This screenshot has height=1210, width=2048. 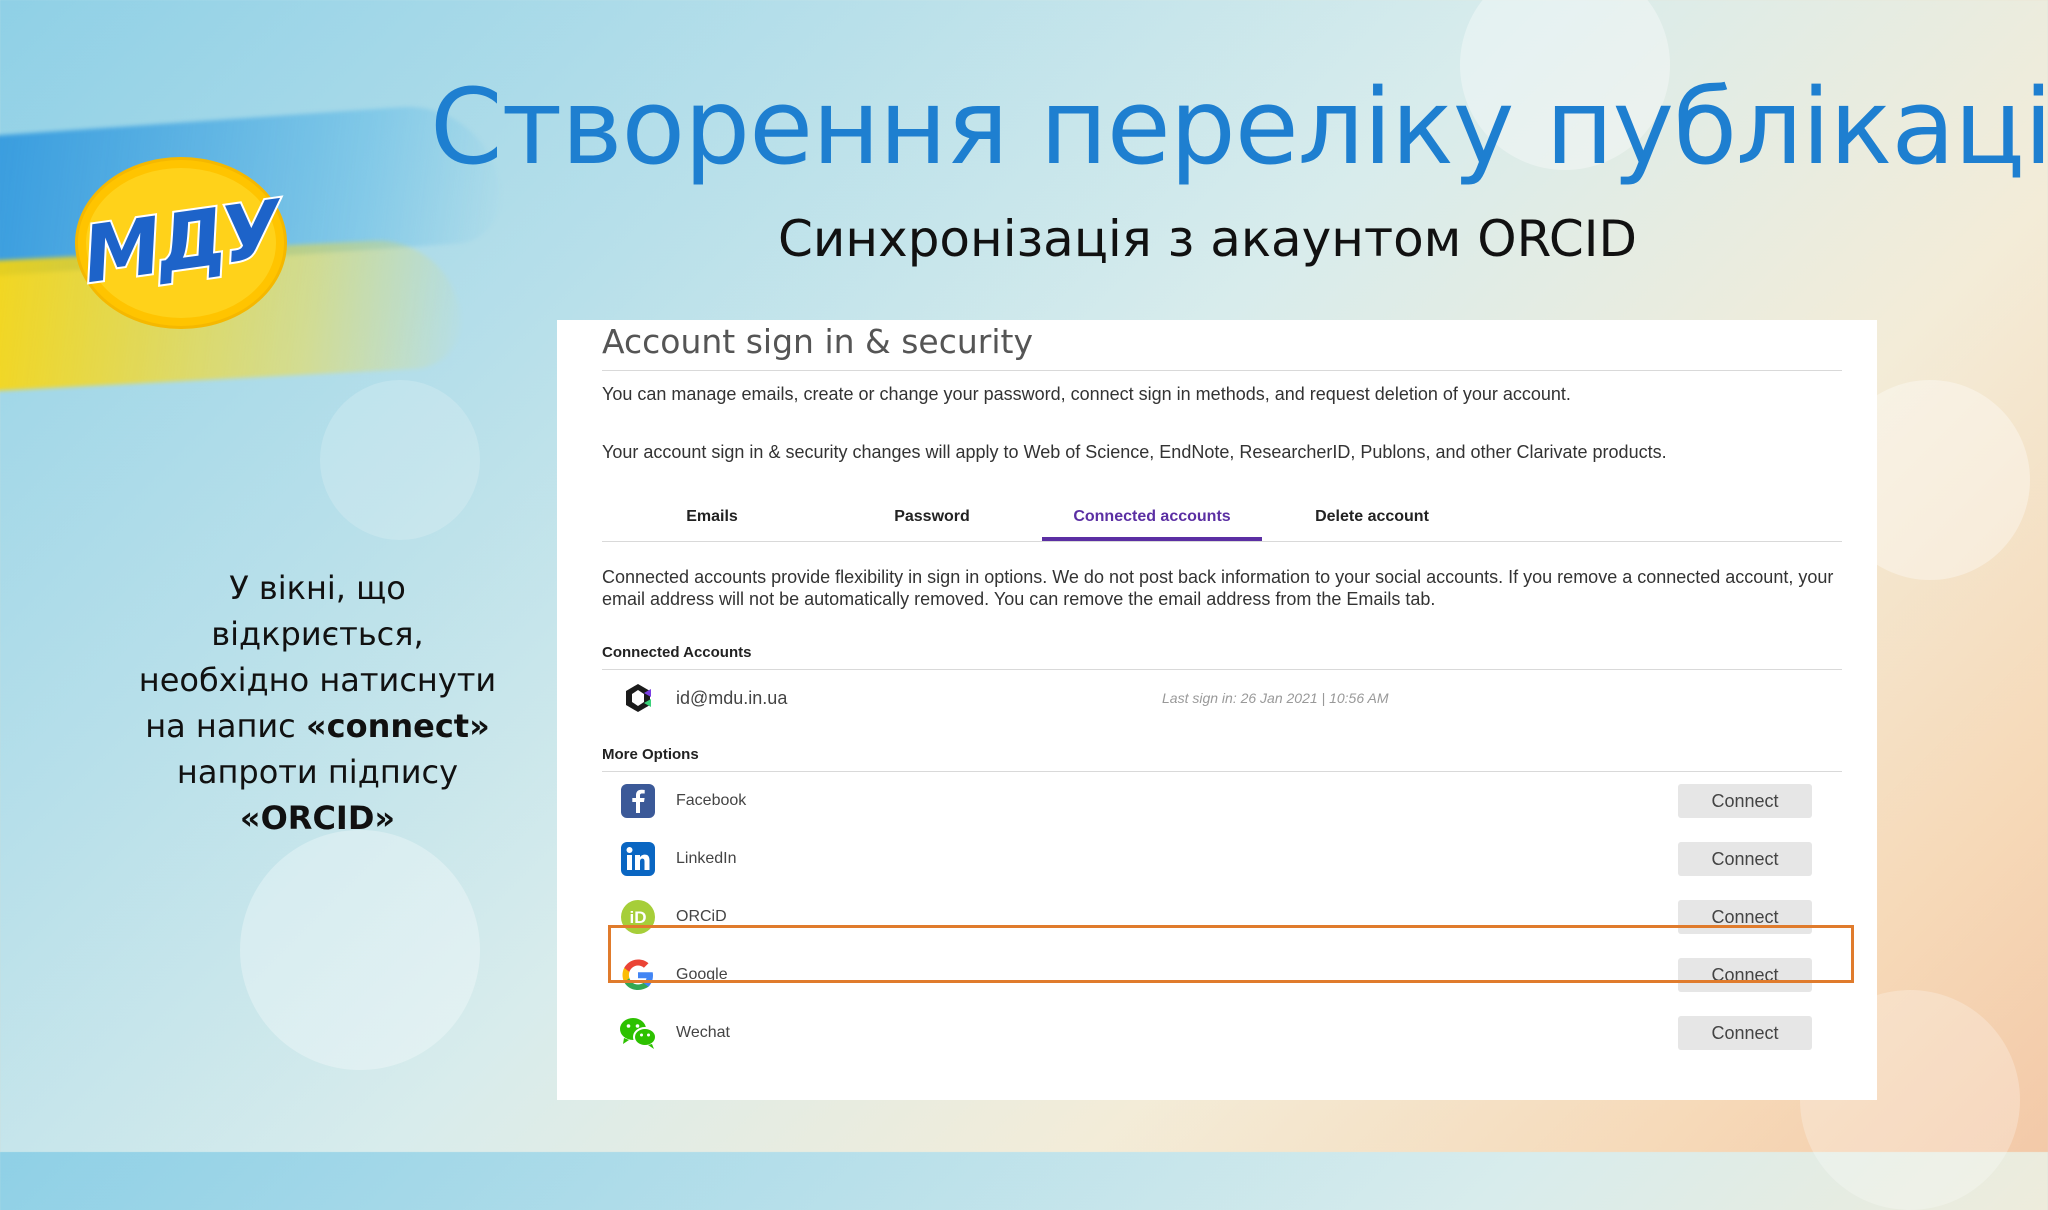 What do you see at coordinates (1222, 801) in the screenshot?
I see `option-row-facebook: Facebook Connect` at bounding box center [1222, 801].